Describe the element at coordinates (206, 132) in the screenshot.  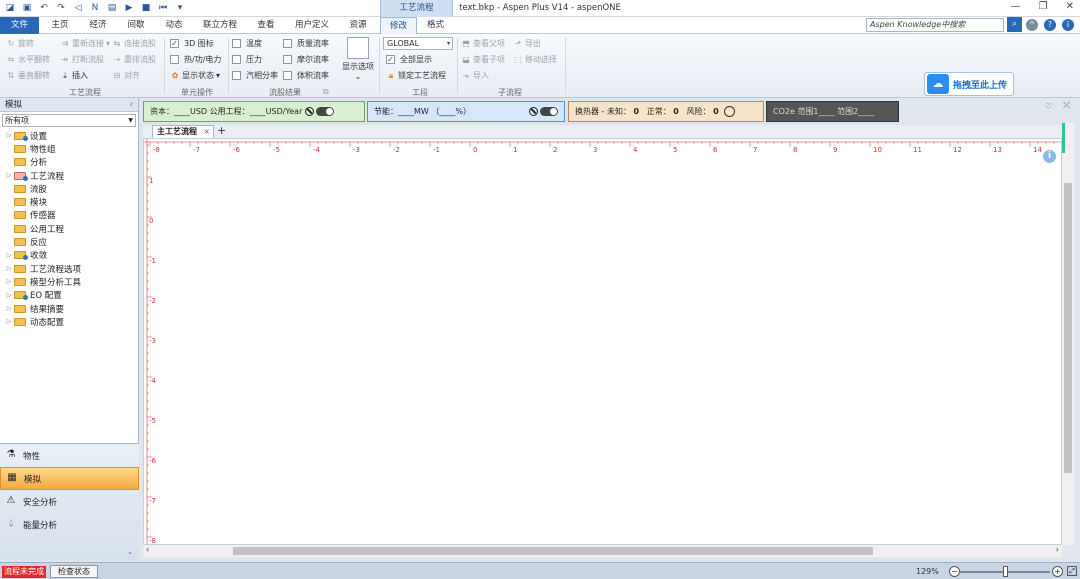
I see `close-tab-icon: ×` at that location.